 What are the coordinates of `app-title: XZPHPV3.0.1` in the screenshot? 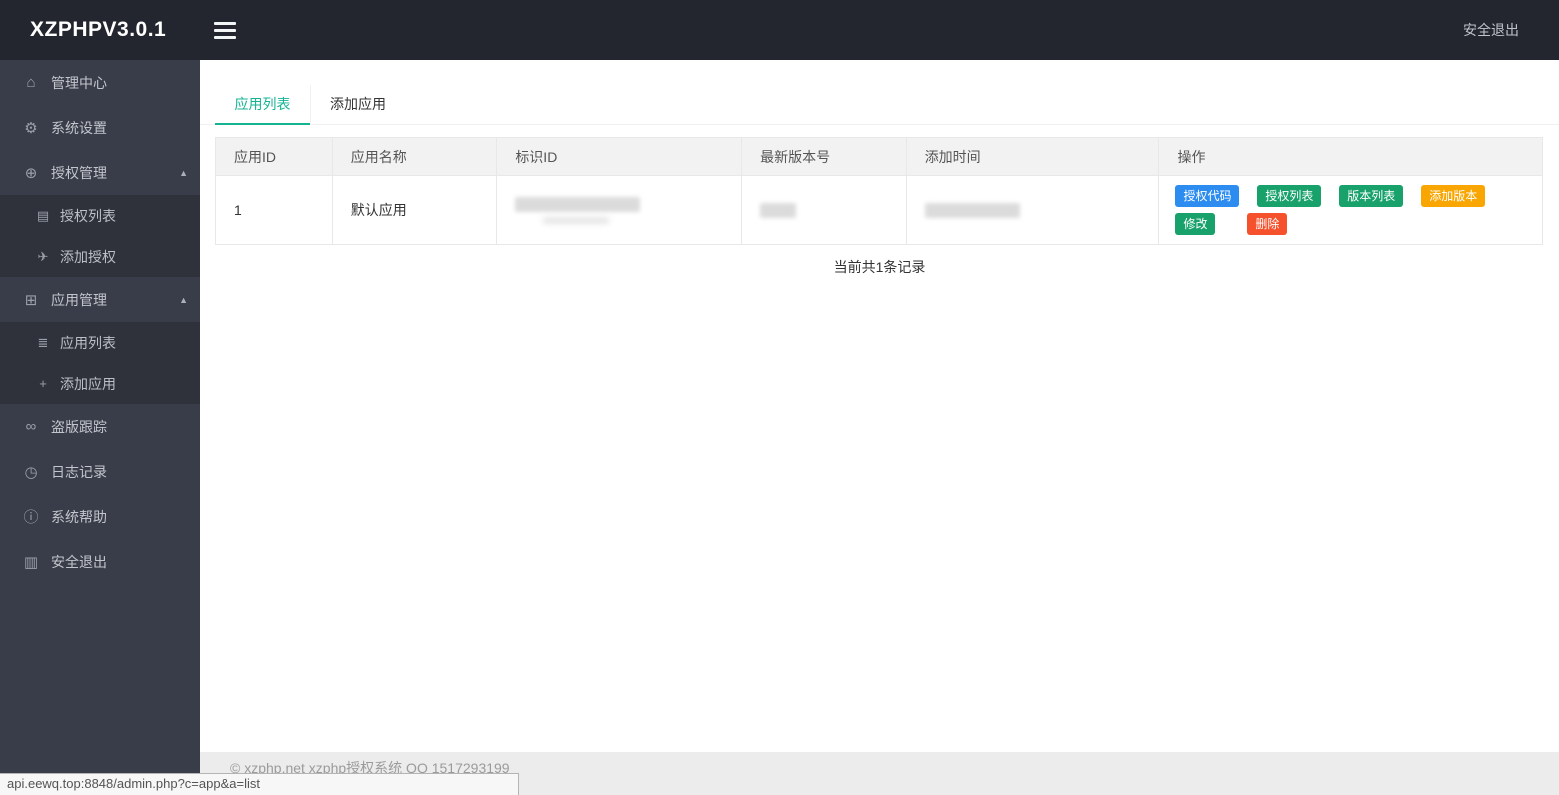 It's located at (98, 29).